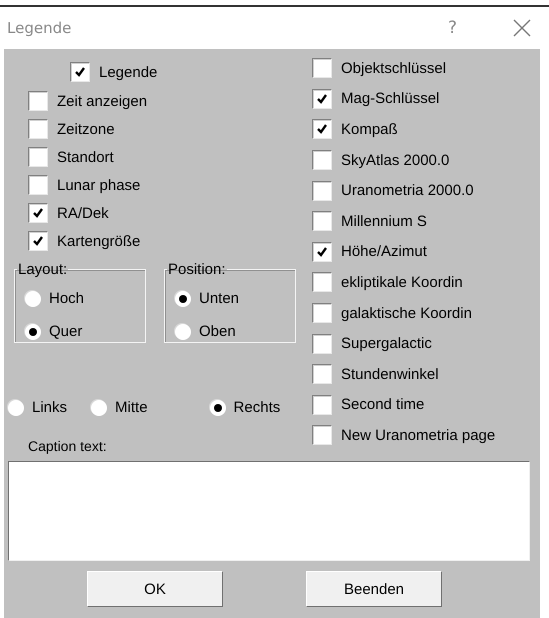 The image size is (549, 618). What do you see at coordinates (384, 251) in the screenshot?
I see `checkbox-label: Höhe/Azimut` at bounding box center [384, 251].